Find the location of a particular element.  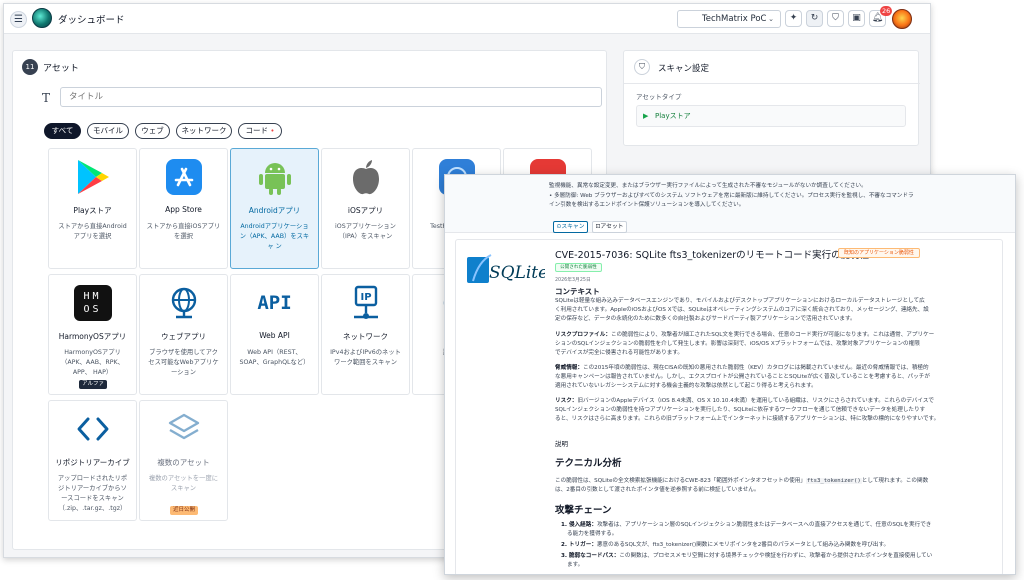

asset-card-network: IP ネットワーク IPv4およびIPv6のネット ワーク範囲をスキャン is located at coordinates (365, 334).